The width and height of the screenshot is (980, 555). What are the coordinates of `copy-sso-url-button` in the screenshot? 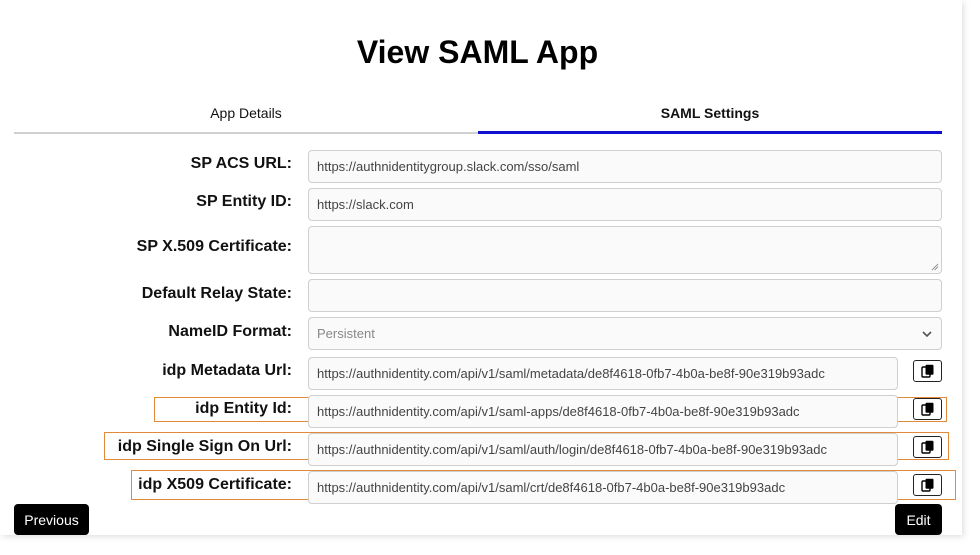 It's located at (927, 447).